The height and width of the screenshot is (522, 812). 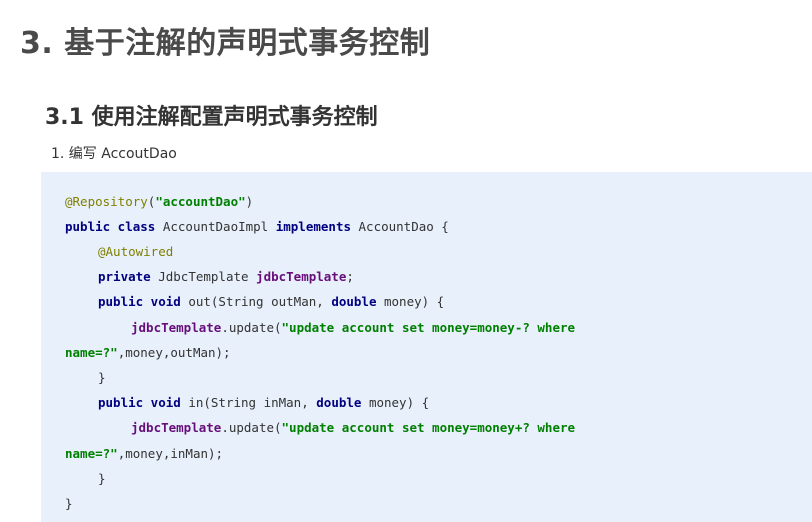 I want to click on code-string: "update account set money=money-? where, so click(x=428, y=327).